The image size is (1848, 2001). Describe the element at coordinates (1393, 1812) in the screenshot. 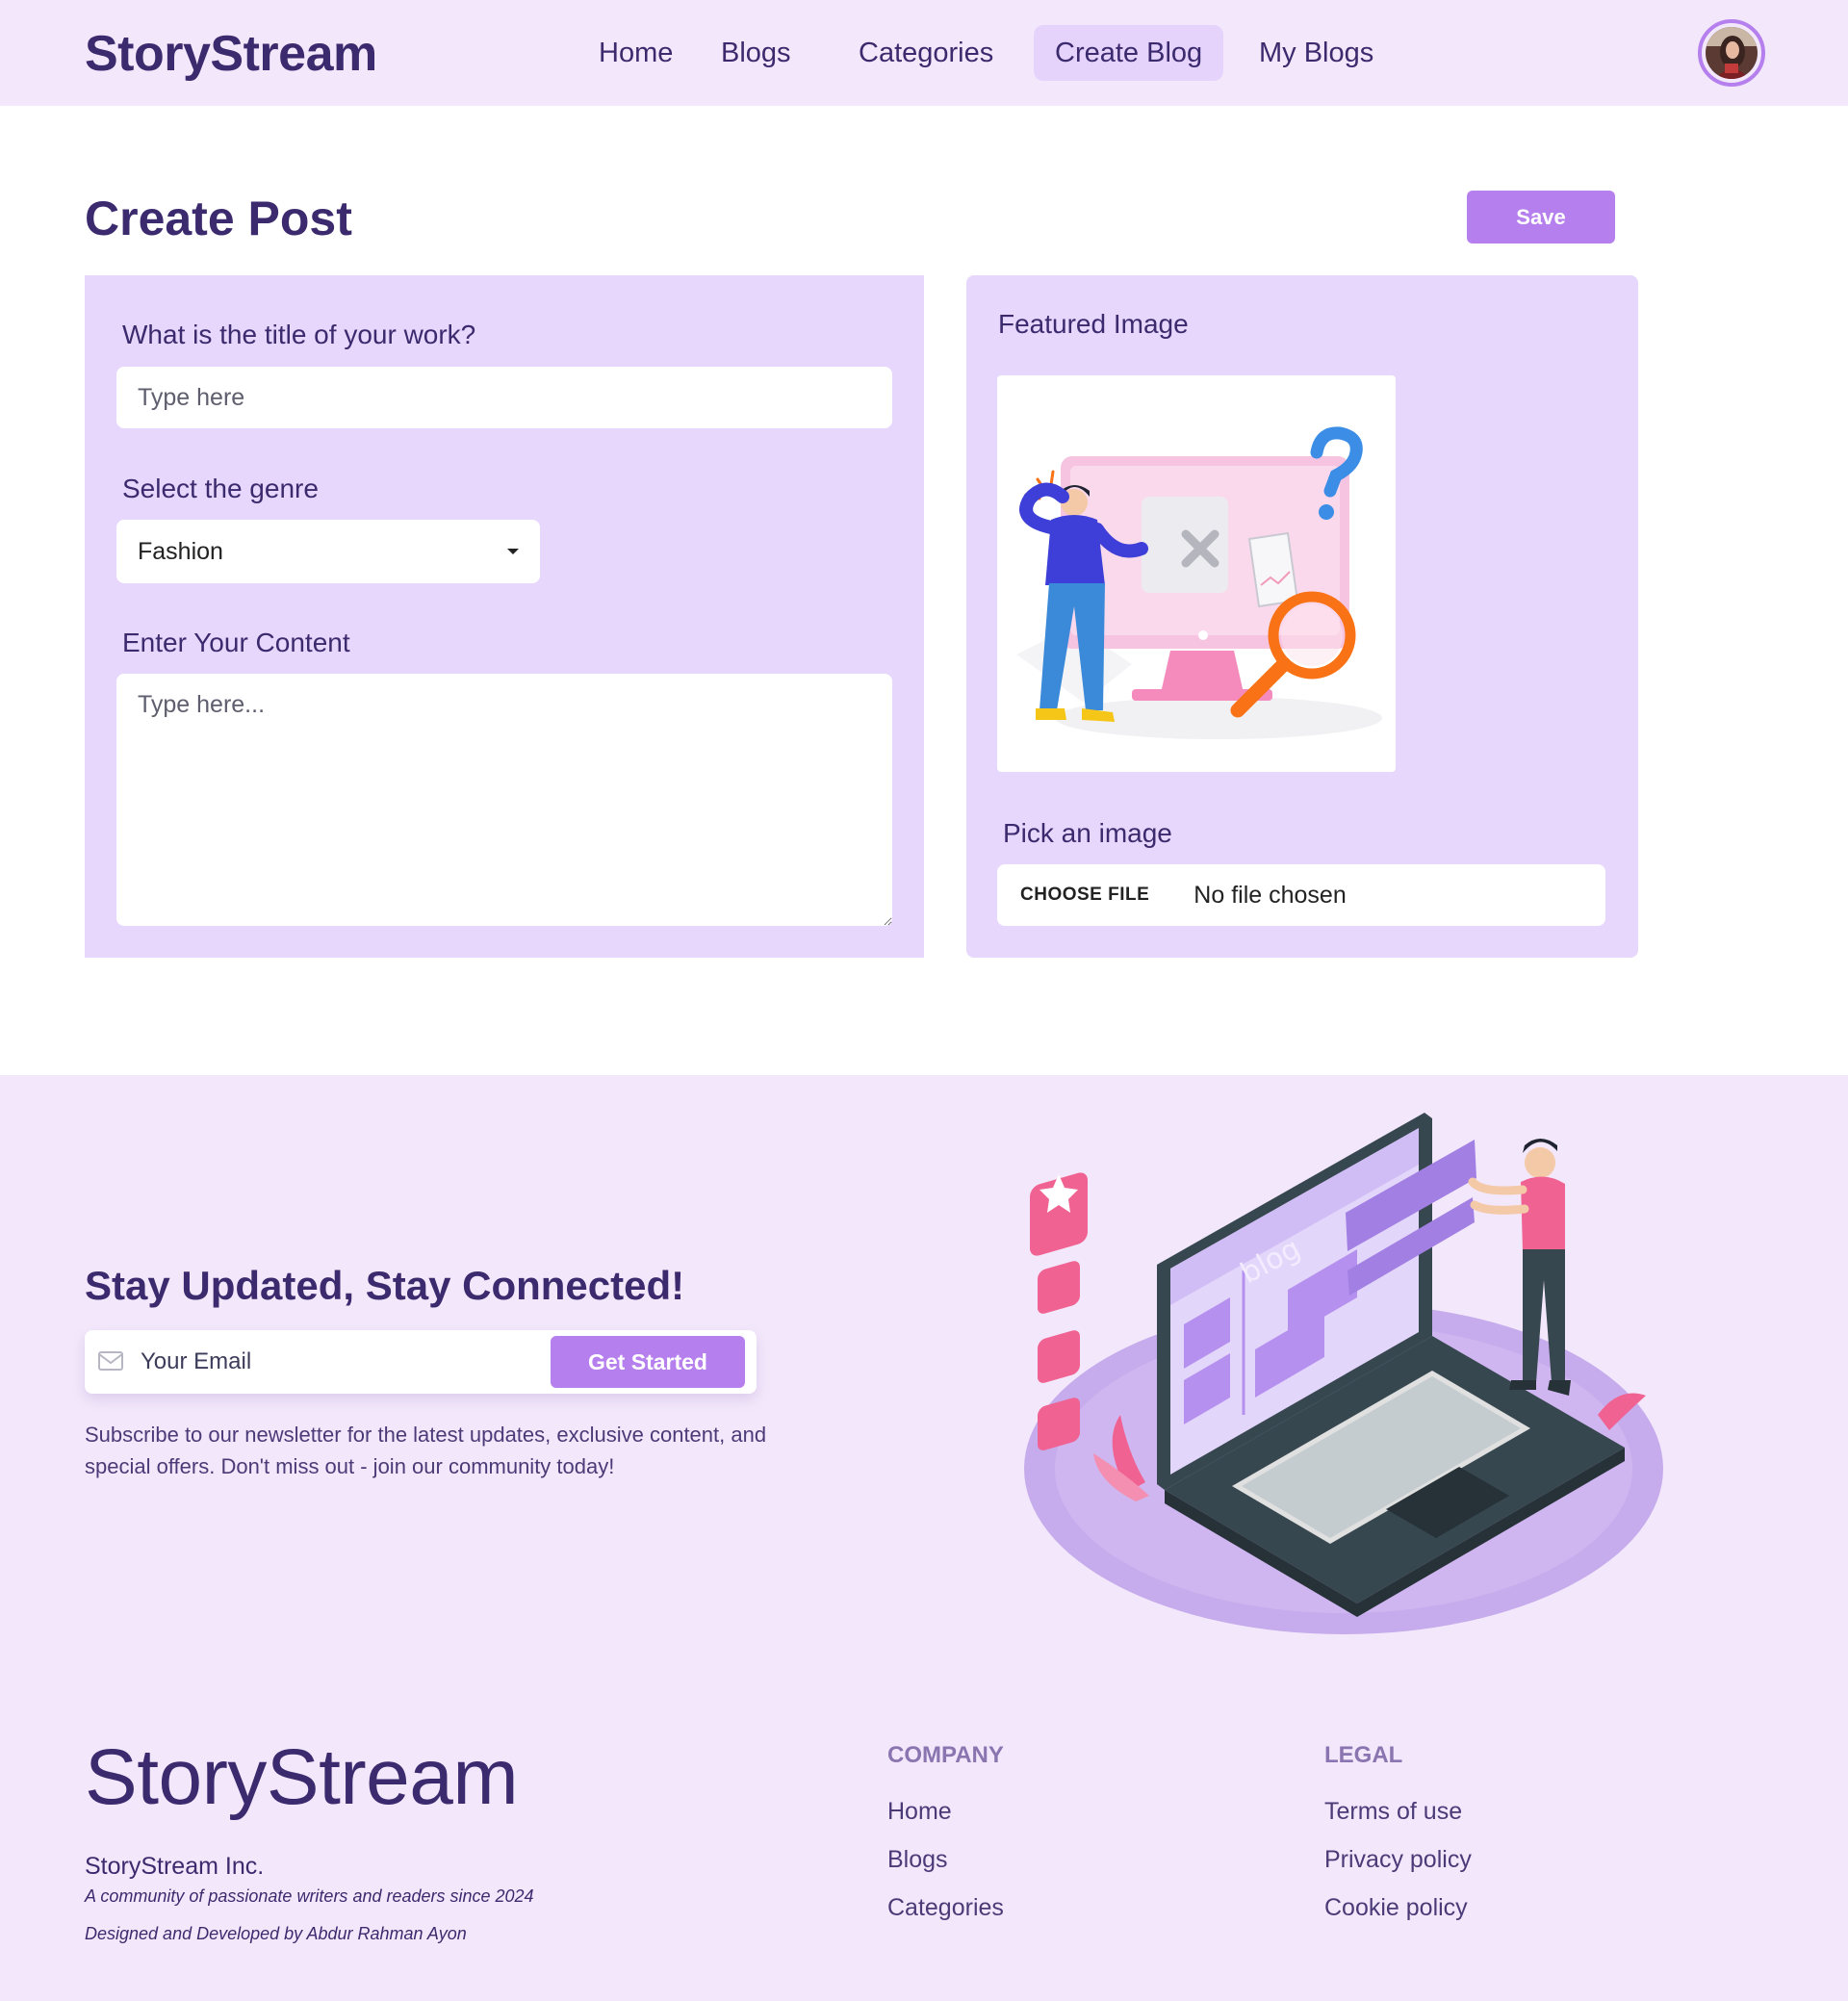

I see `footer-link-terms: Terms of use` at that location.